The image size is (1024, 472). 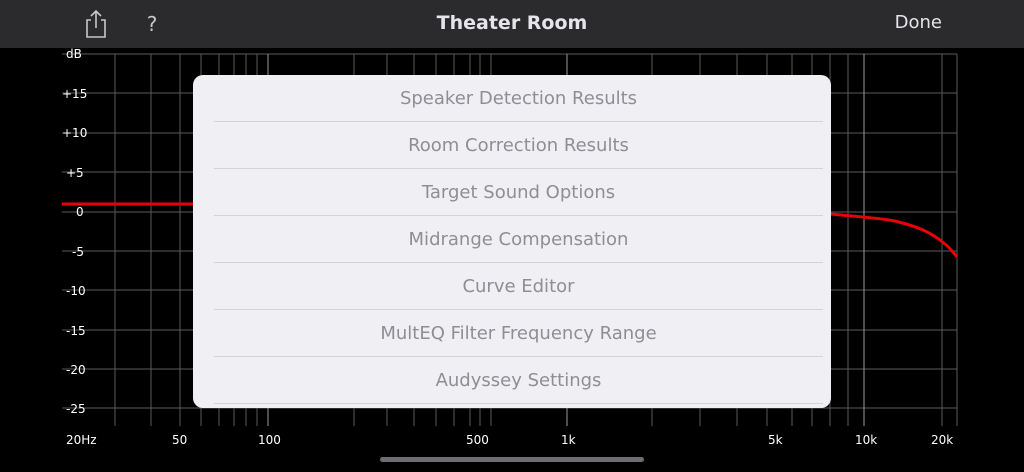 What do you see at coordinates (76, 331) in the screenshot?
I see `y-tick-label: -15` at bounding box center [76, 331].